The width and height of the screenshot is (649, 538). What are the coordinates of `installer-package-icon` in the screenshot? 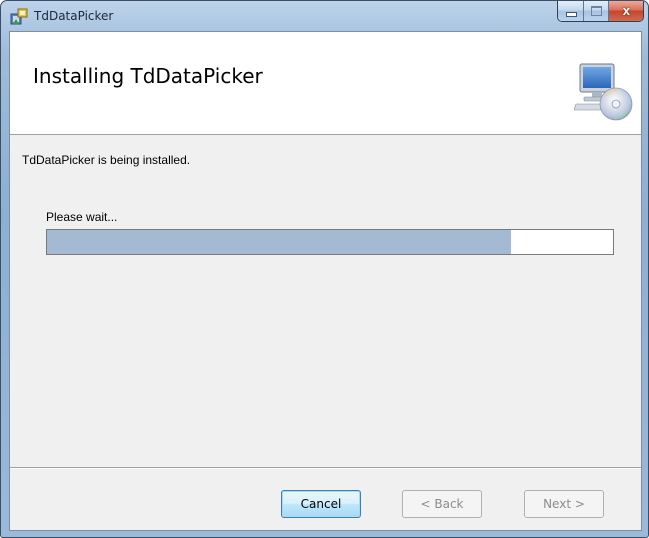 It's located at (19, 16).